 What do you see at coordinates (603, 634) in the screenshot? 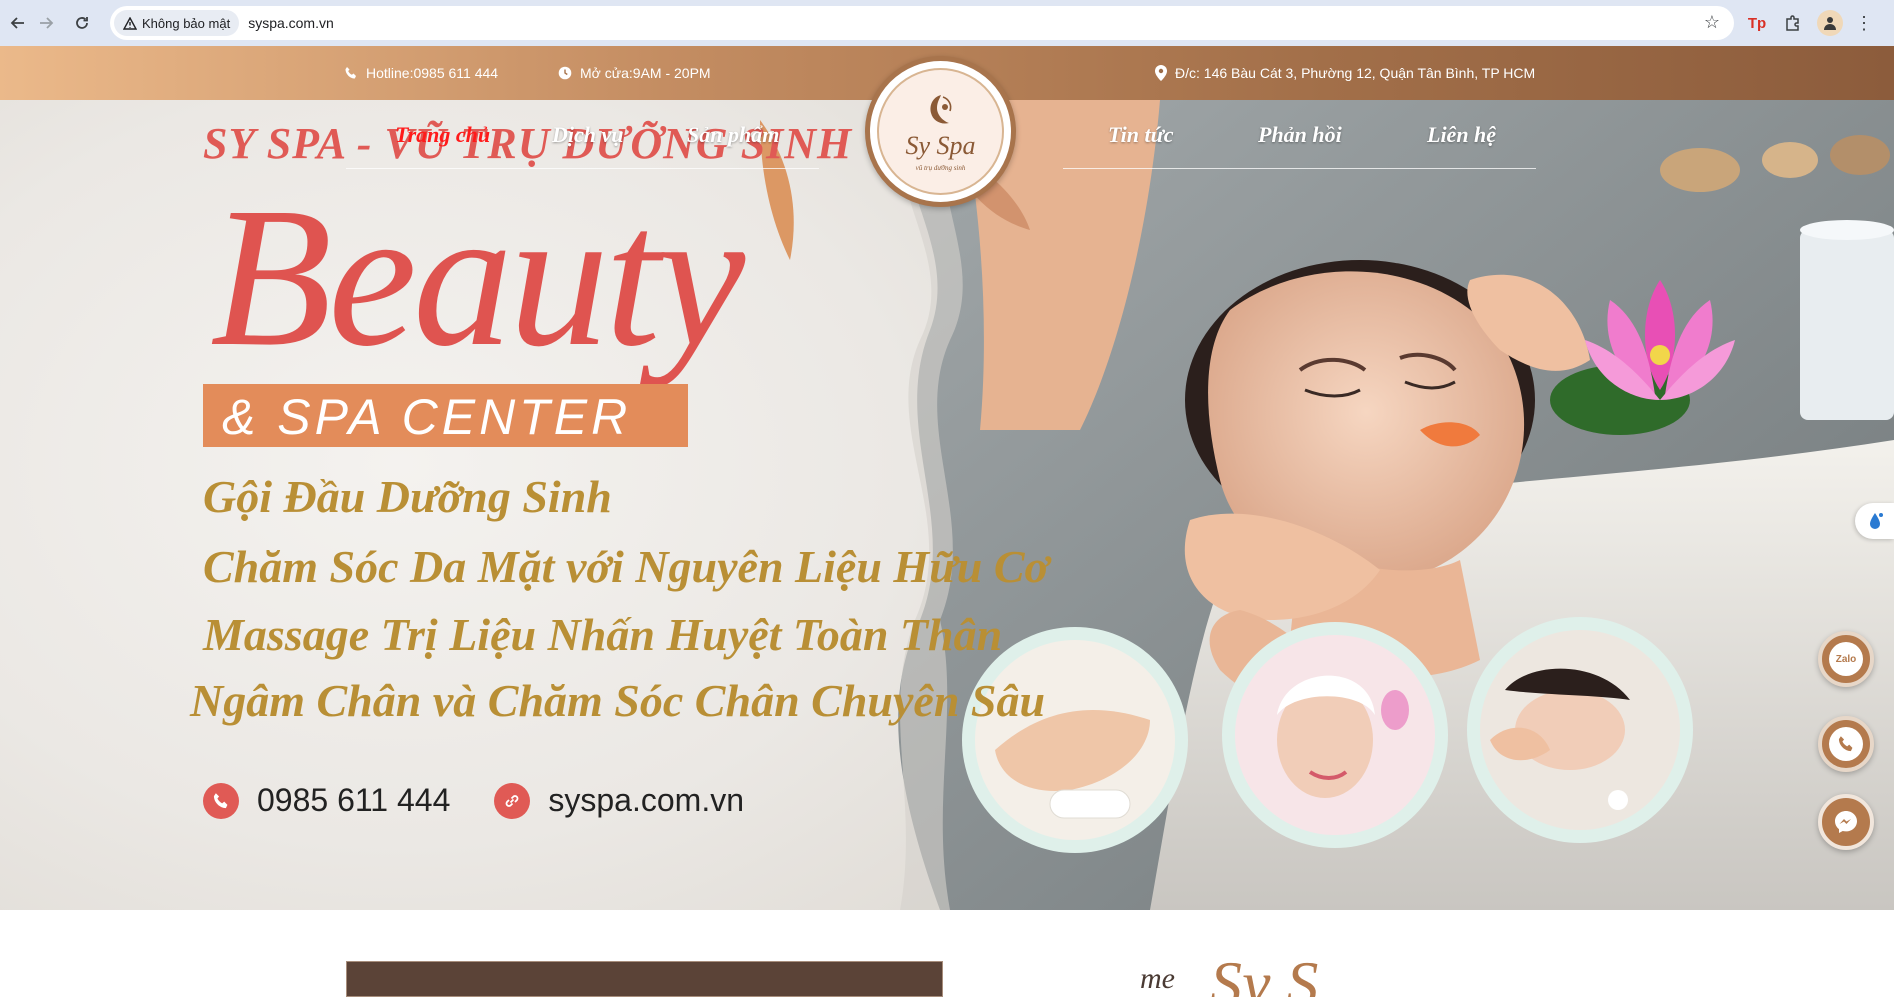
I see `service-line-3: Massage Trị Liệu Nhấn Huyệt Toàn Thân` at bounding box center [603, 634].